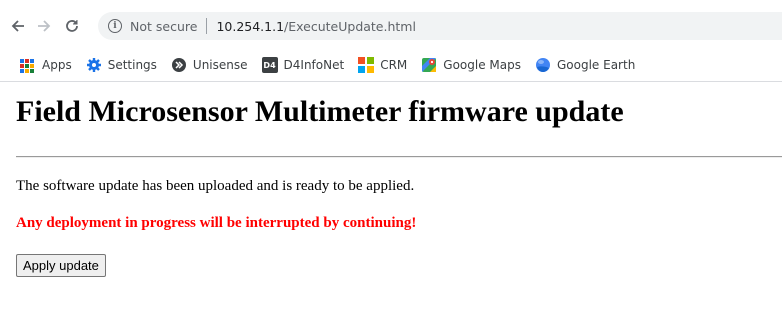 This screenshot has height=333, width=782. What do you see at coordinates (115, 26) in the screenshot?
I see `info-icon: i` at bounding box center [115, 26].